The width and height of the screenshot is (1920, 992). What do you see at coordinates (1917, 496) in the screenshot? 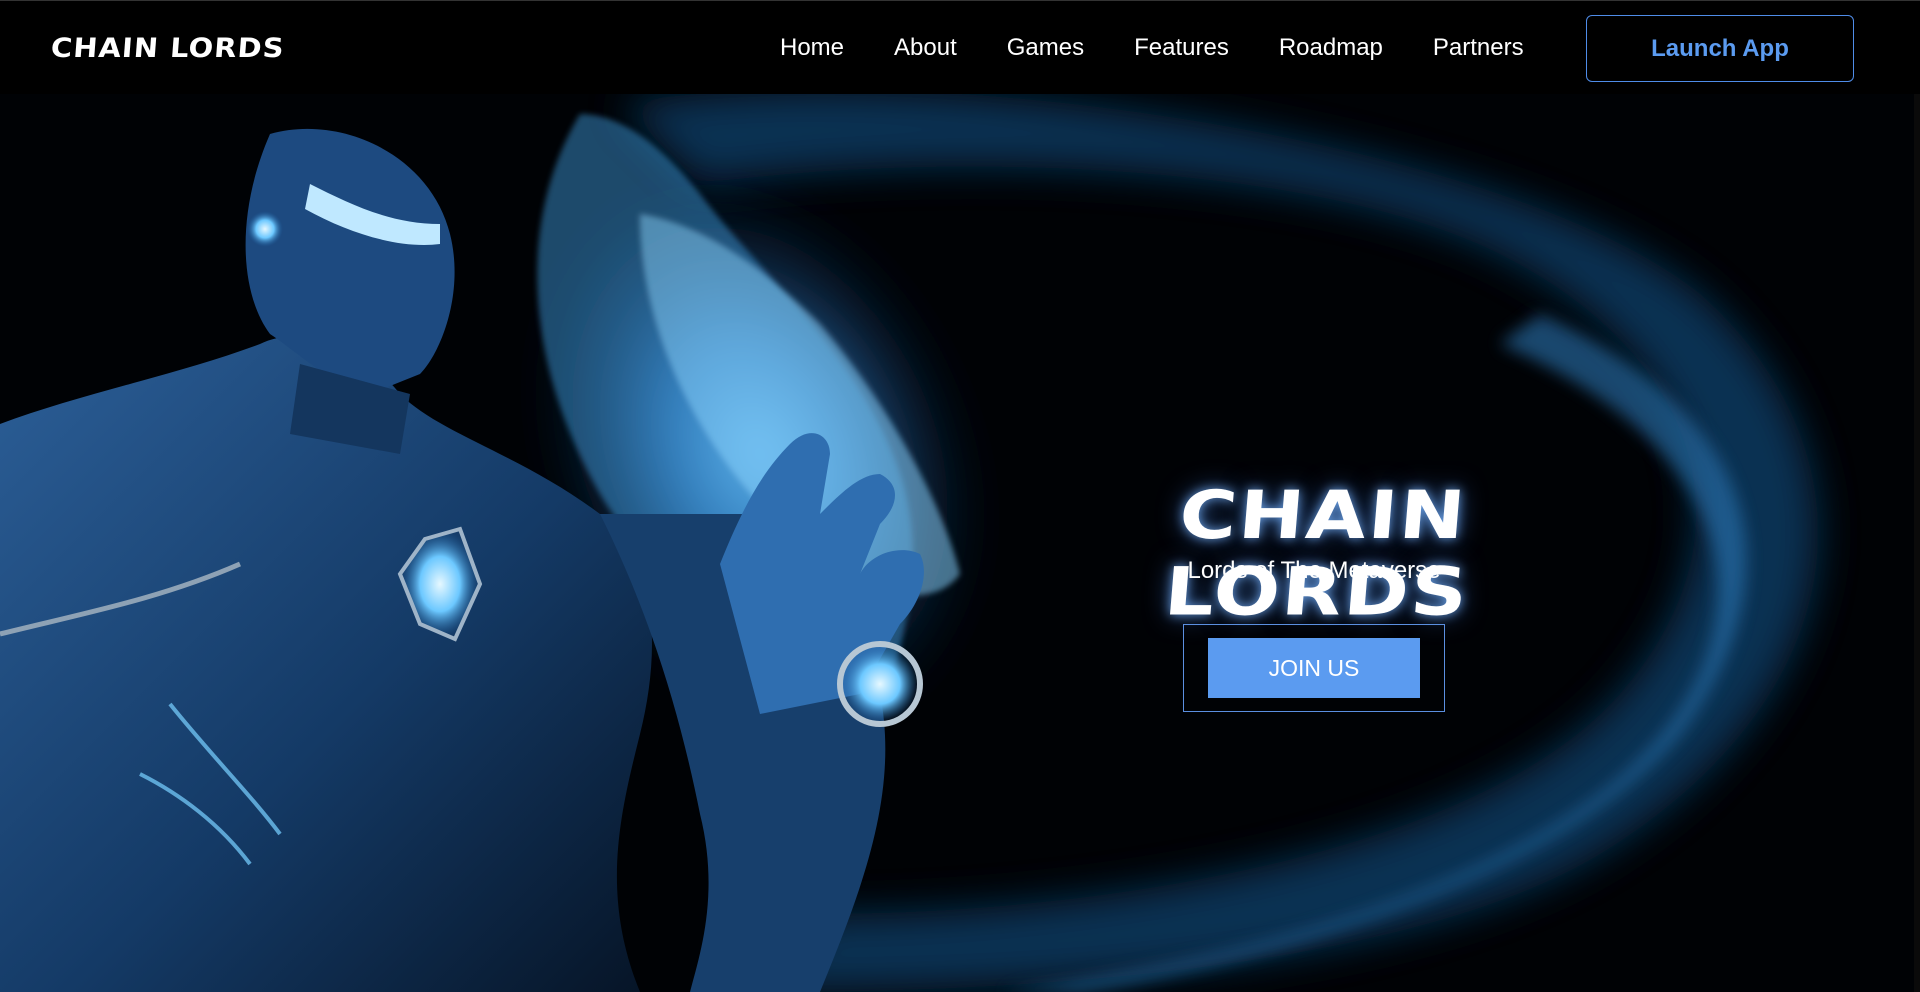
I see `page-scrollbar` at bounding box center [1917, 496].